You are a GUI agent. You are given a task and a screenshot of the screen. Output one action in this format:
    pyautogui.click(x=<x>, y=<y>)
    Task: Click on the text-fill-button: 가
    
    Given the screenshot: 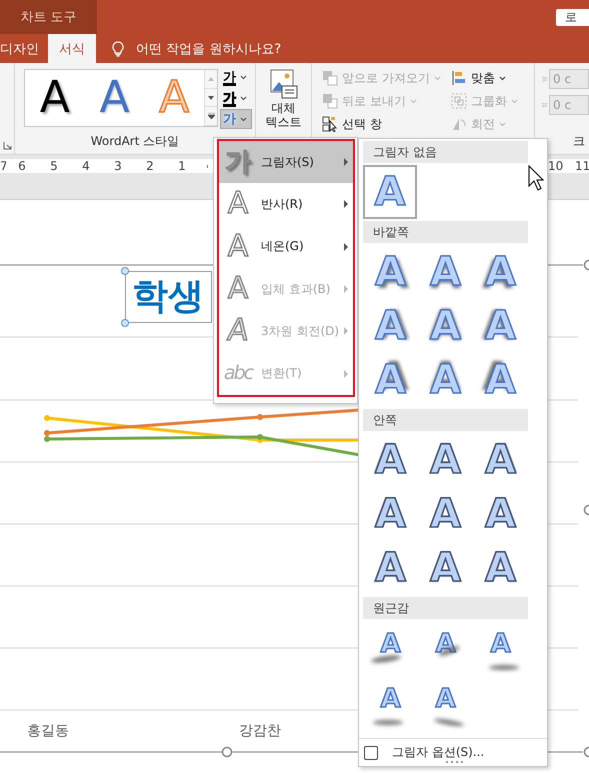 What is the action you would take?
    pyautogui.click(x=236, y=77)
    